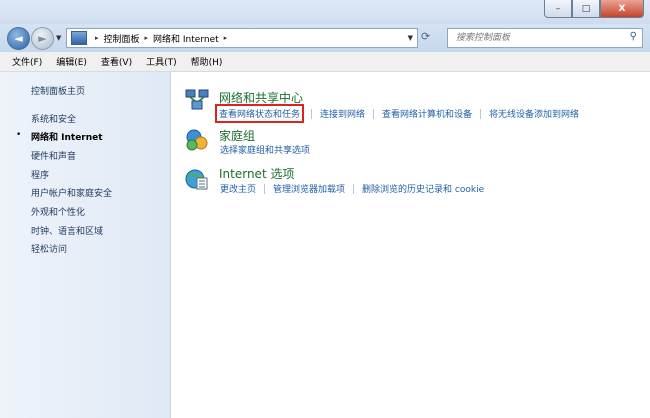 This screenshot has width=650, height=418. I want to click on recent-pages-dropdown-icon: ▼, so click(58, 38).